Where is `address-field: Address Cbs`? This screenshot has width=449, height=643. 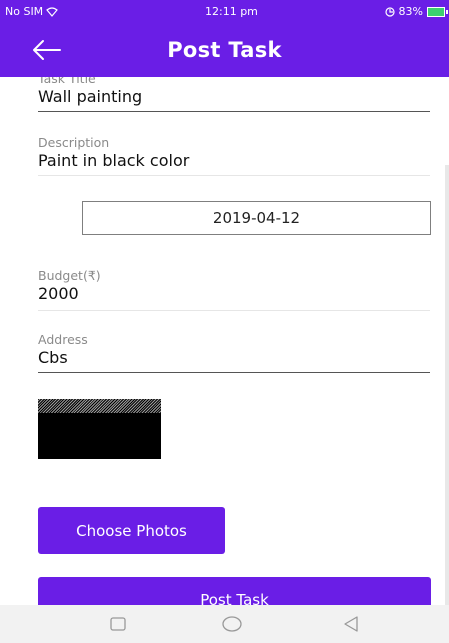
address-field: Address Cbs is located at coordinates (234, 352).